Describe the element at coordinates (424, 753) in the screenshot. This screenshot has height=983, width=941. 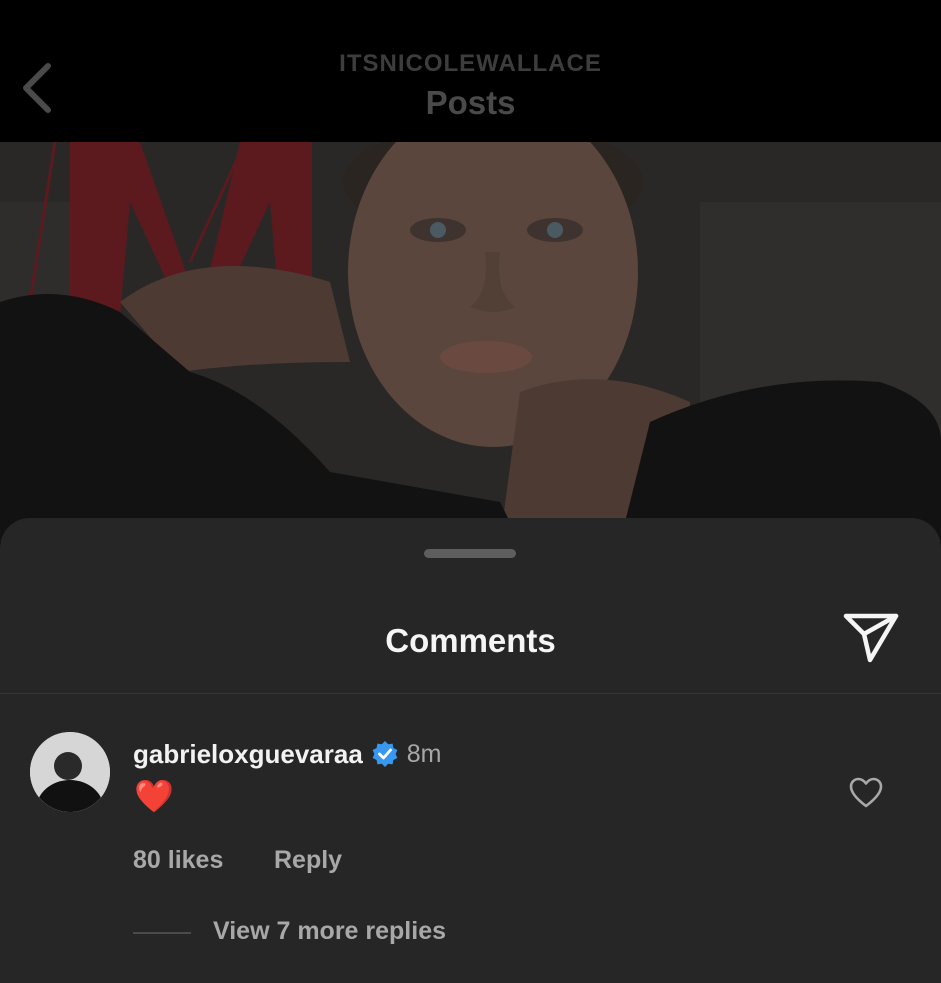
I see `comment-timestamp: 8m` at that location.